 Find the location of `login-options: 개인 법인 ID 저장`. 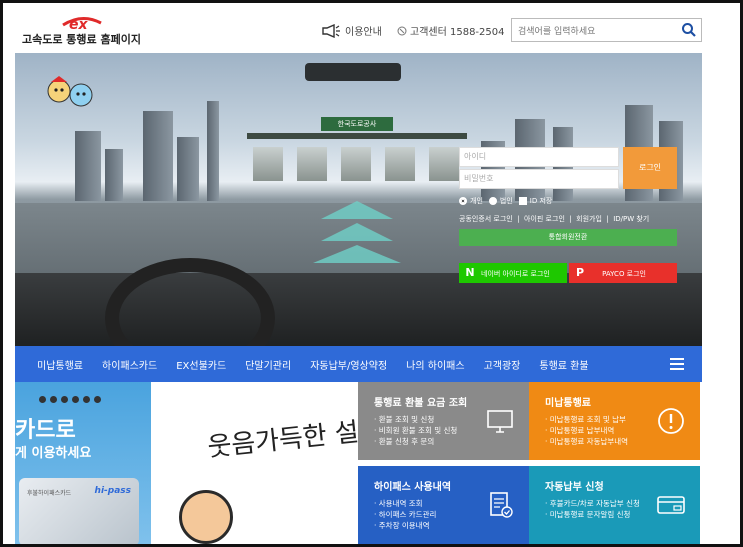

login-options: 개인 법인 ID 저장 is located at coordinates (505, 201).